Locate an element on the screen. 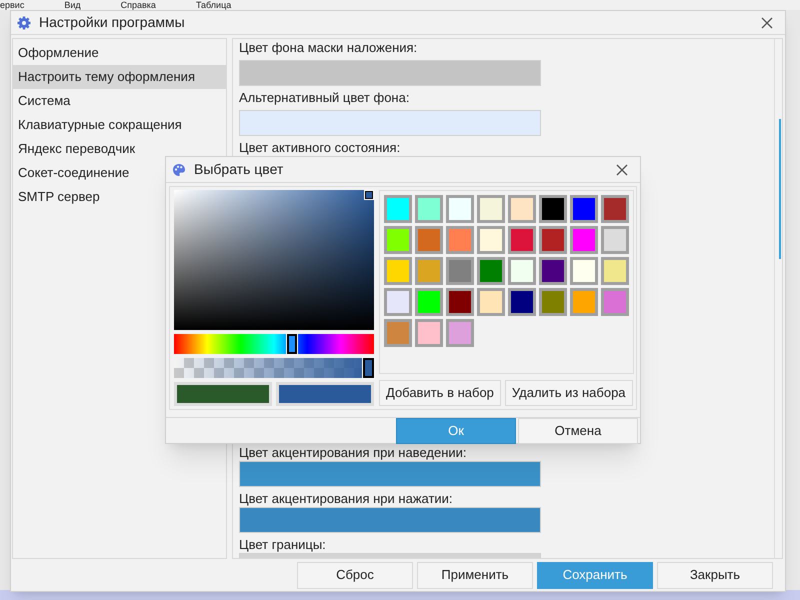  settings-icon is located at coordinates (24, 23).